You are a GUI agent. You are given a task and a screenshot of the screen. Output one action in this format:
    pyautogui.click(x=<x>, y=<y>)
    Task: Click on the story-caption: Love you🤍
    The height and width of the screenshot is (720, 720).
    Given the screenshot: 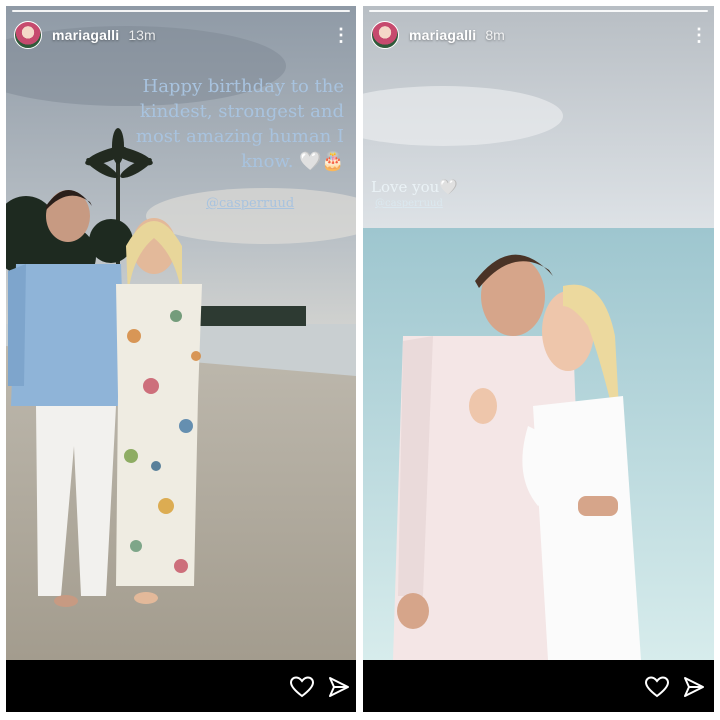 What is the action you would take?
    pyautogui.click(x=414, y=187)
    